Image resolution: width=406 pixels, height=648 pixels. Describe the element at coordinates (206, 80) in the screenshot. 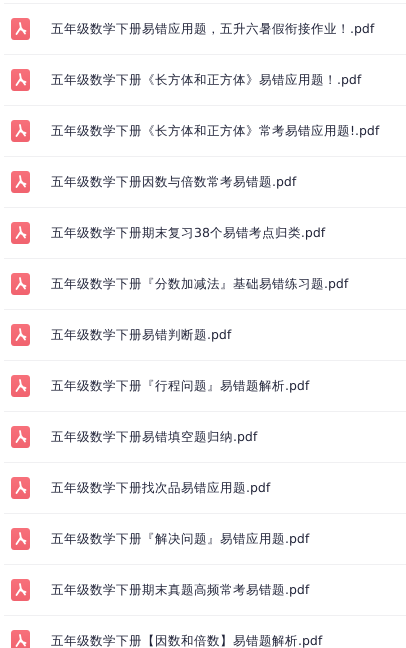

I see `file-name: 五年级数学下册《长方体和正方体》易错应用题！.pdf` at that location.